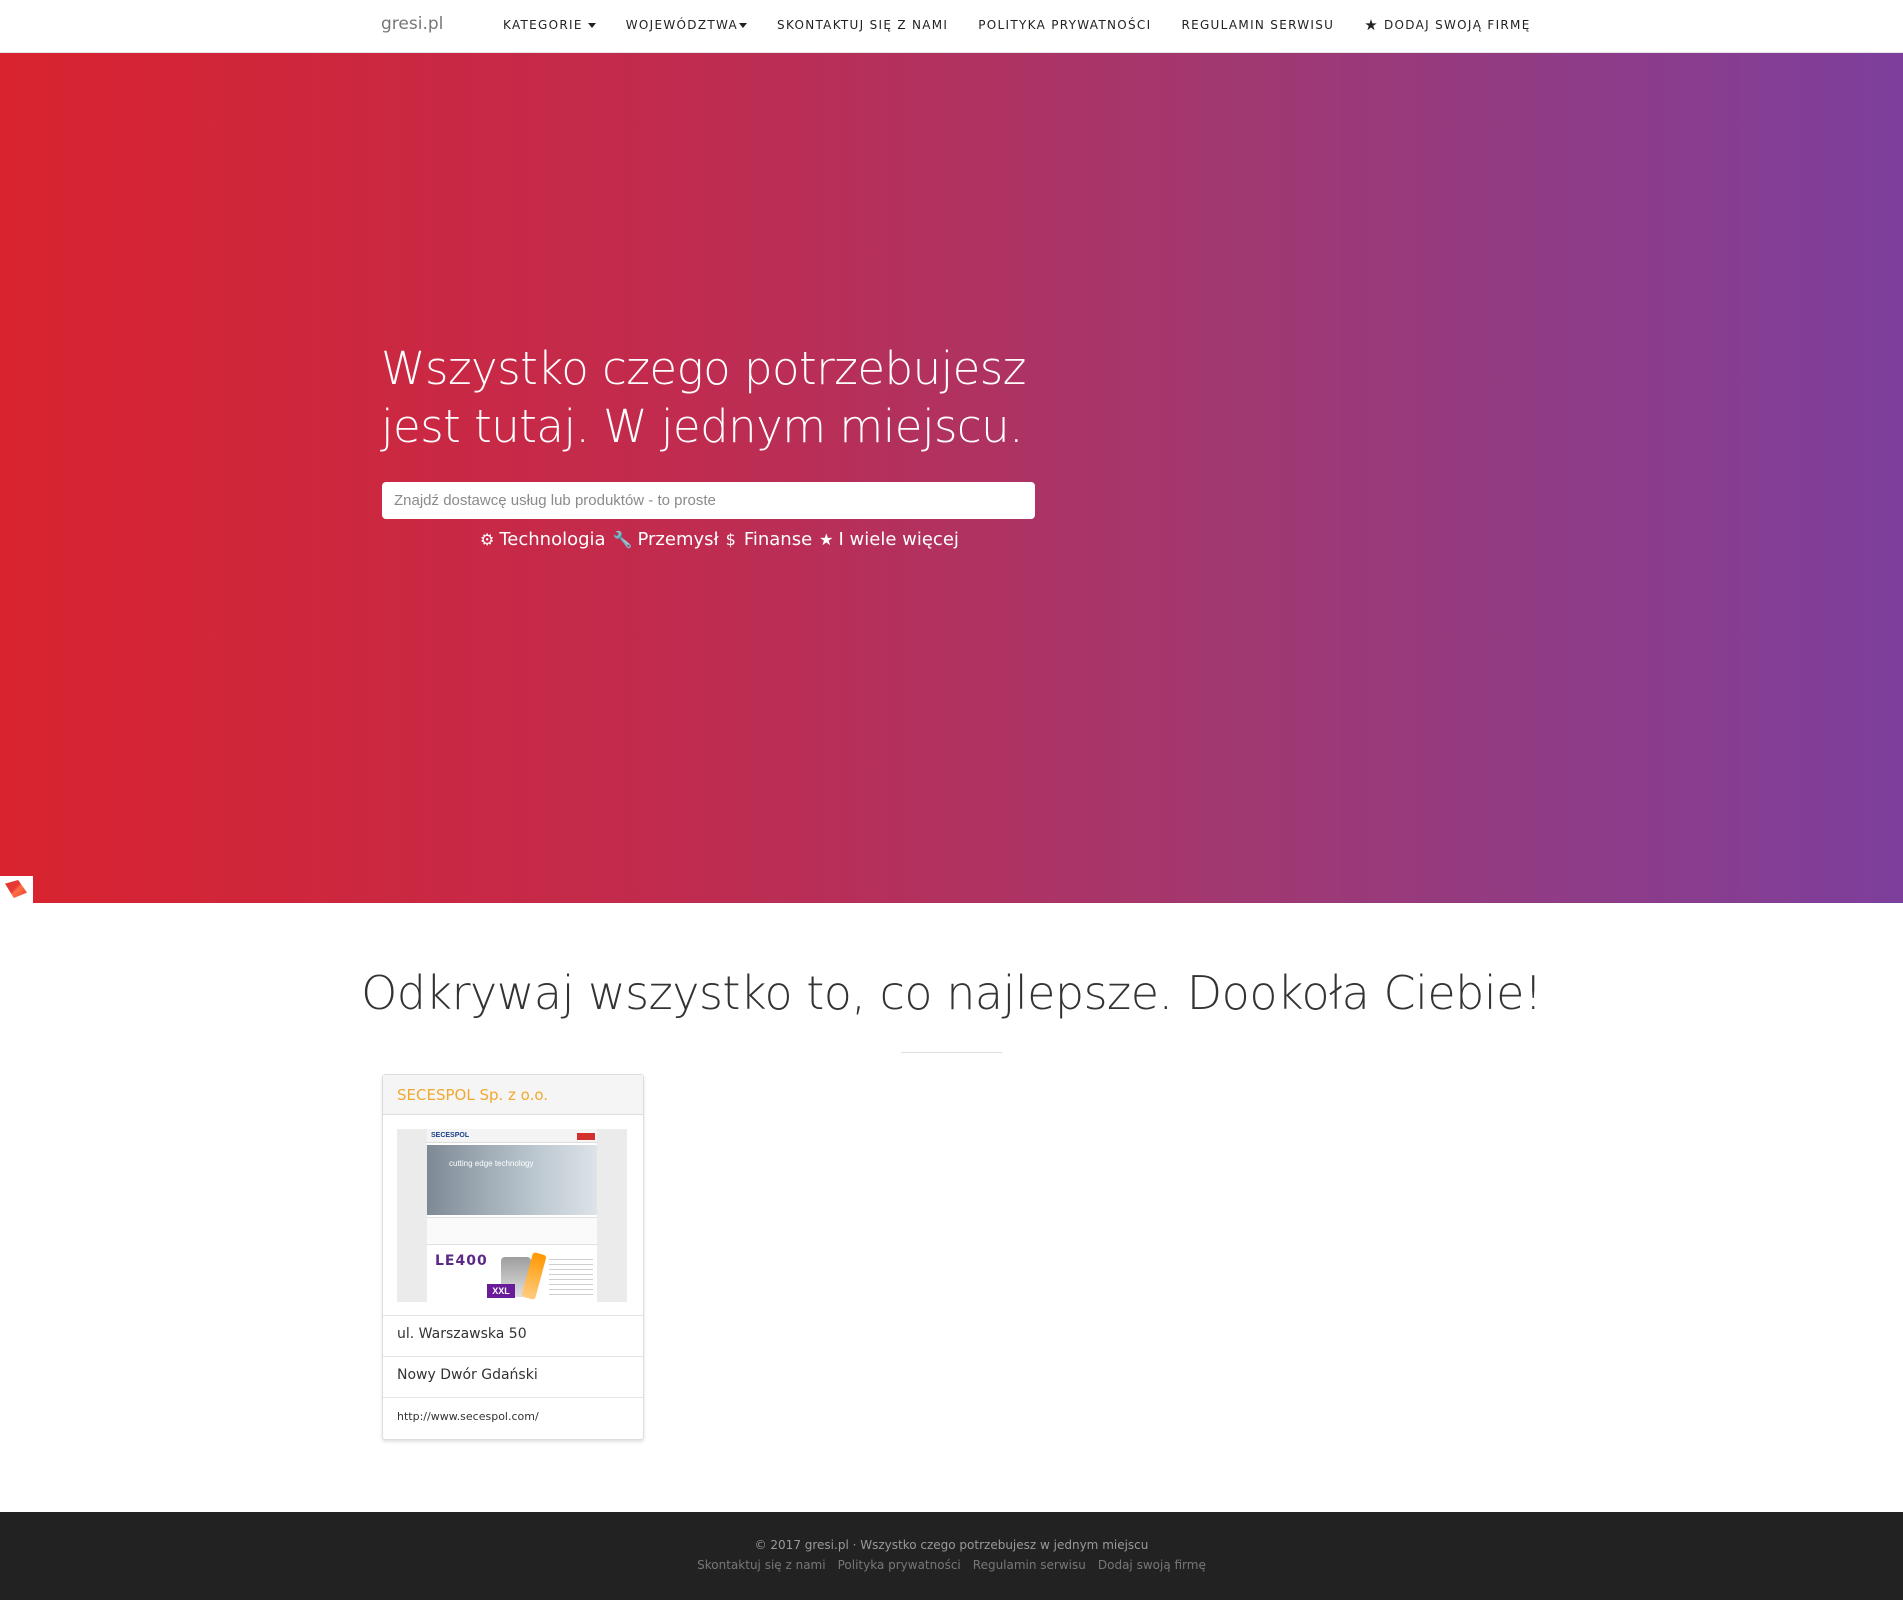  I want to click on section-divider, so click(951, 1052).